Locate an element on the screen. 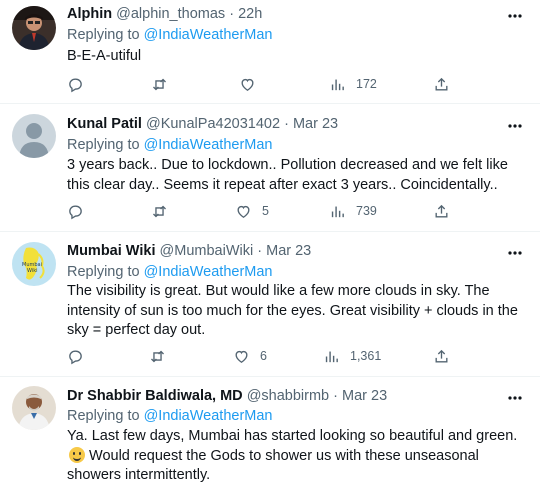 The height and width of the screenshot is (497, 540). author-handle: @shabbirmb is located at coordinates (288, 396).